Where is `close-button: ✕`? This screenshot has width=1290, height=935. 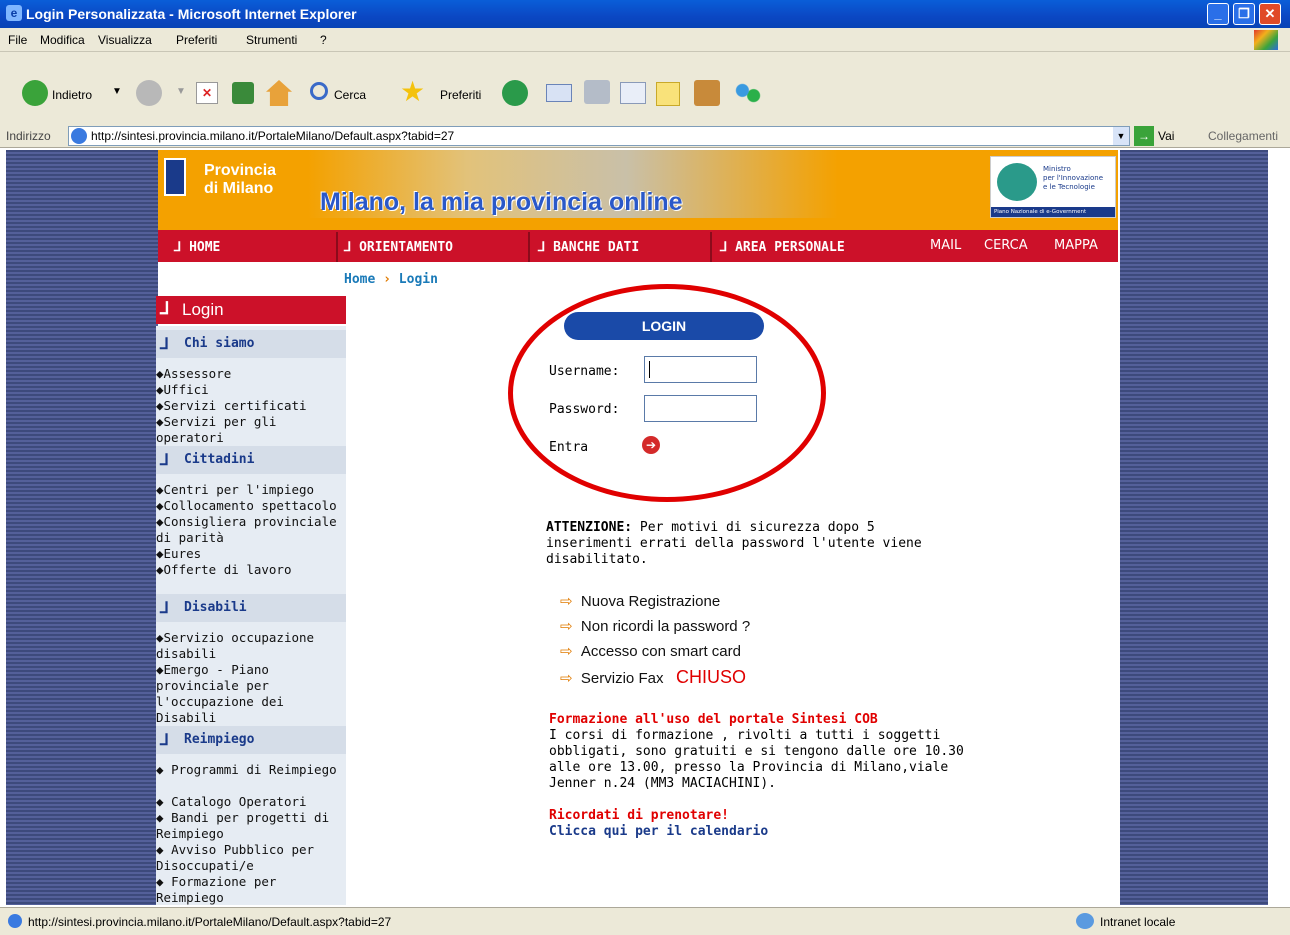
close-button: ✕ is located at coordinates (1270, 14).